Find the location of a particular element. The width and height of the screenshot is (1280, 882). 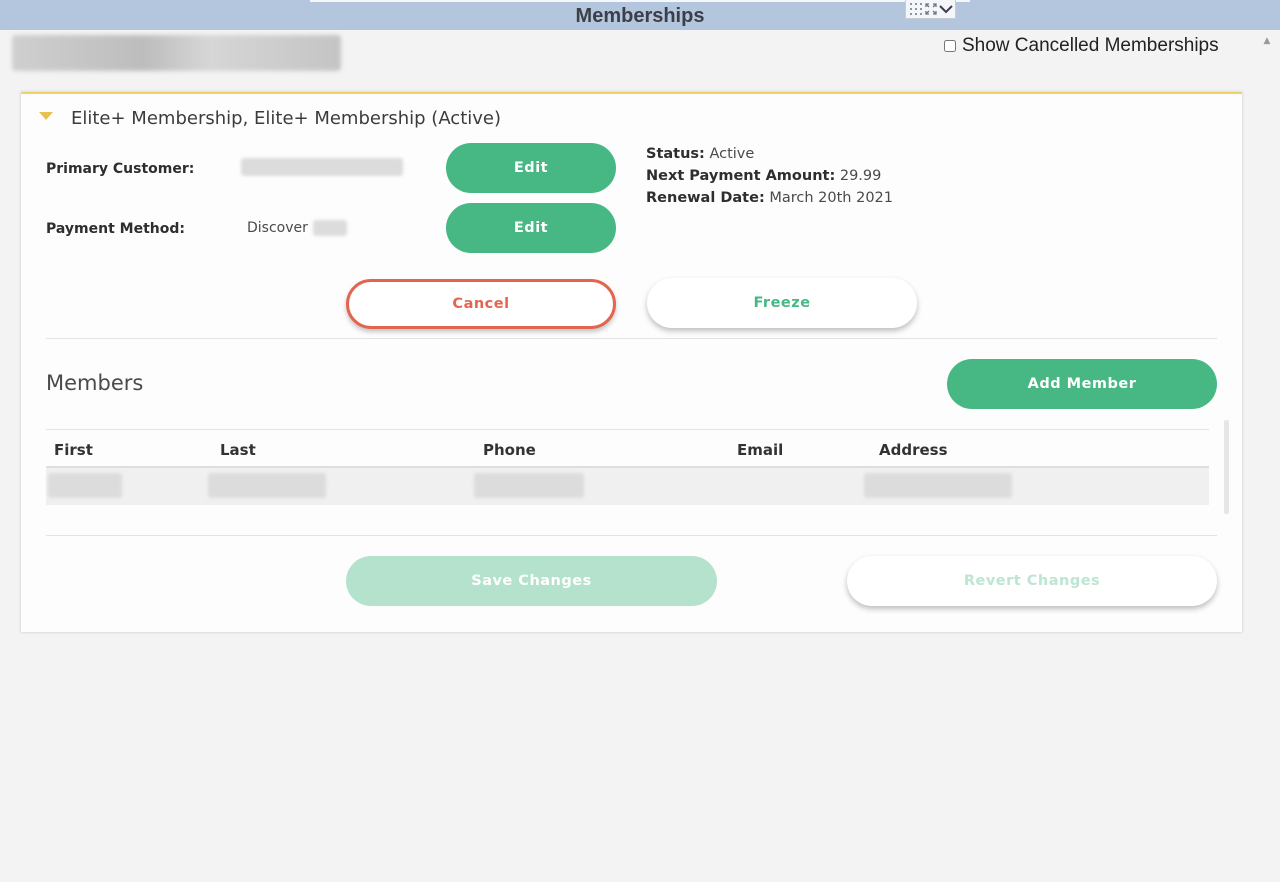

members-table: First Last Phone Email Address is located at coordinates (627, 468).